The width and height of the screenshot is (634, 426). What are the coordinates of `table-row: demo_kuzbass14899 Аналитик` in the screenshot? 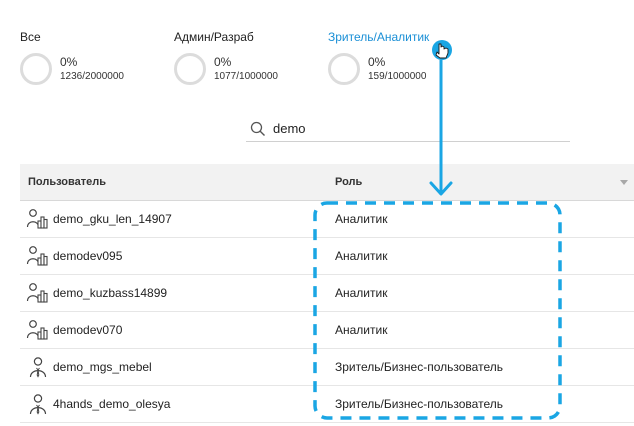 It's located at (327, 293).